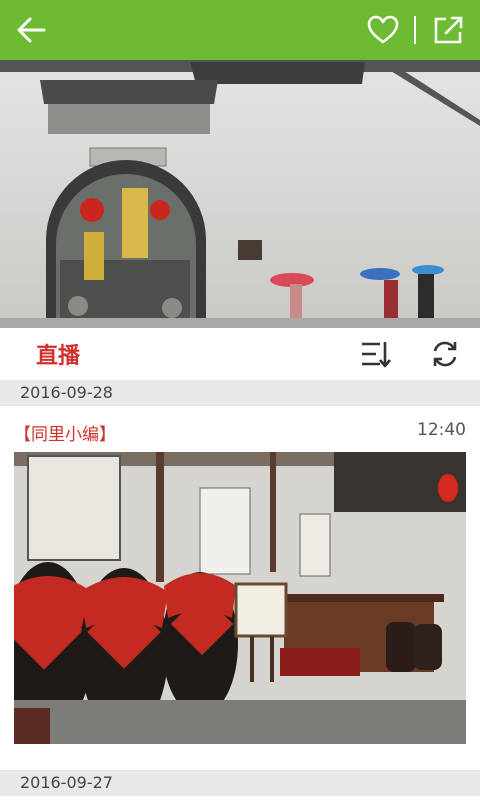 The height and width of the screenshot is (800, 480). I want to click on refresh-icon, so click(445, 354).